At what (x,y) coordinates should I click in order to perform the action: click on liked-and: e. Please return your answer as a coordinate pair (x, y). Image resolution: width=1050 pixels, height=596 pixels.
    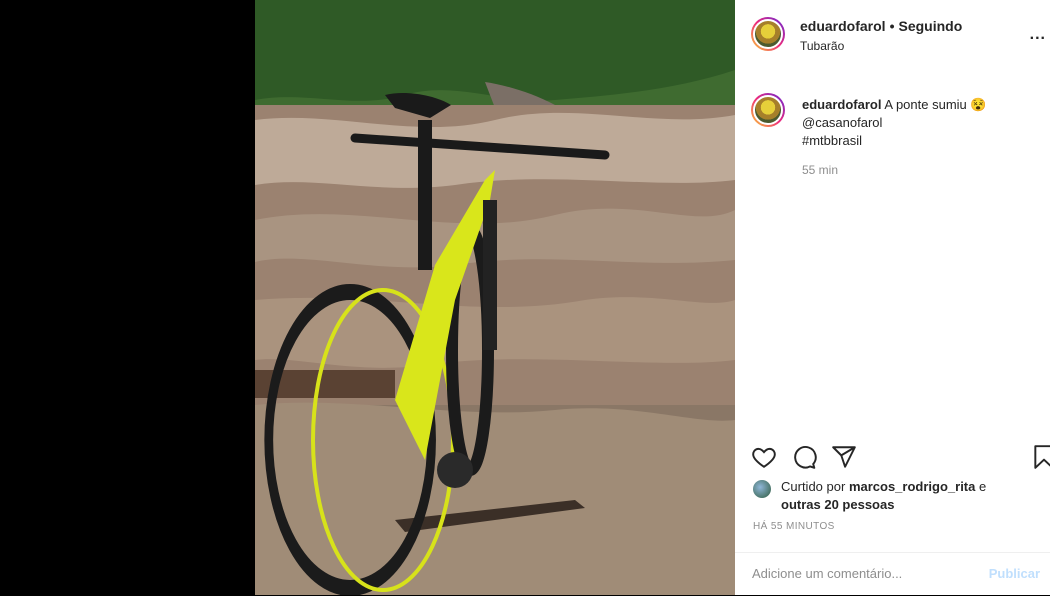
    Looking at the image, I should click on (983, 486).